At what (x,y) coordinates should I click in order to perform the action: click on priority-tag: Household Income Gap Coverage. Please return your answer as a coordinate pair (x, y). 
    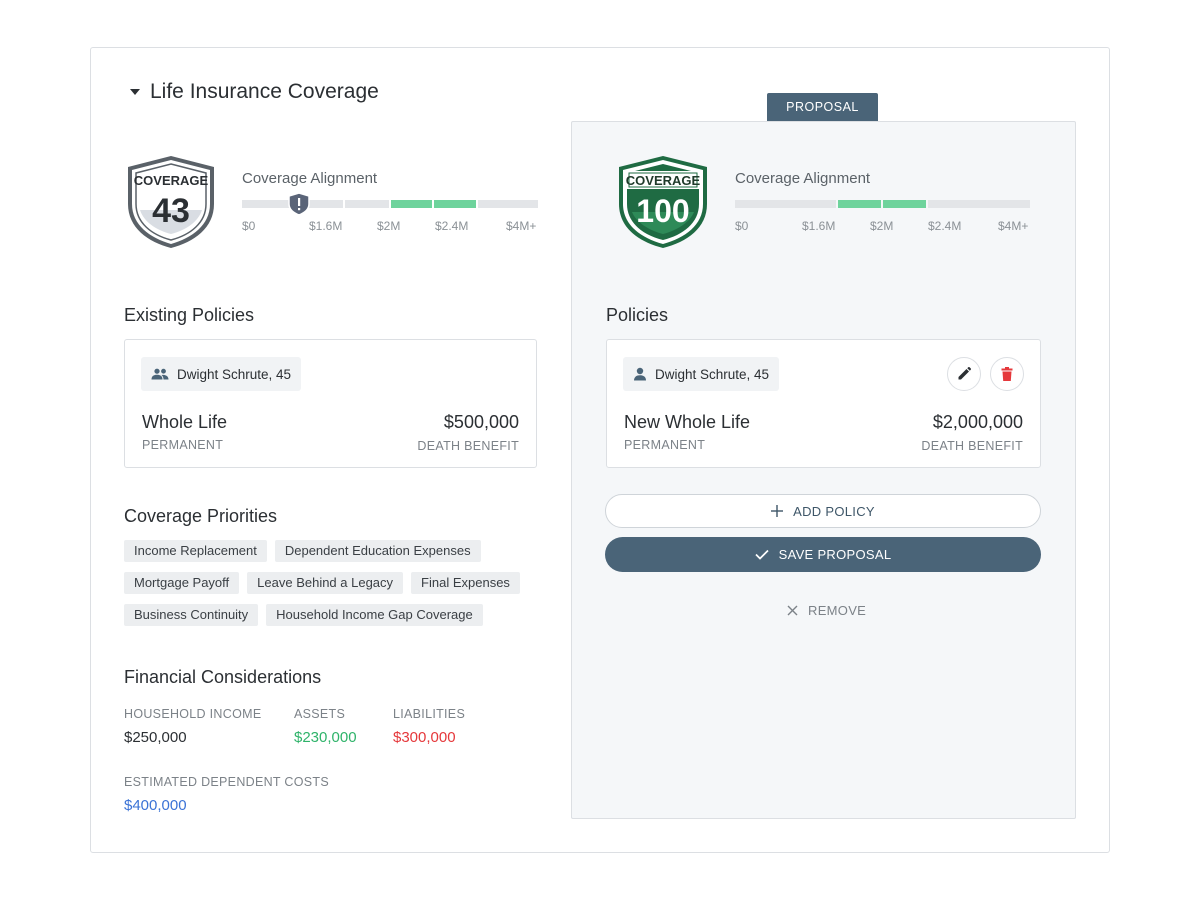
    Looking at the image, I should click on (374, 615).